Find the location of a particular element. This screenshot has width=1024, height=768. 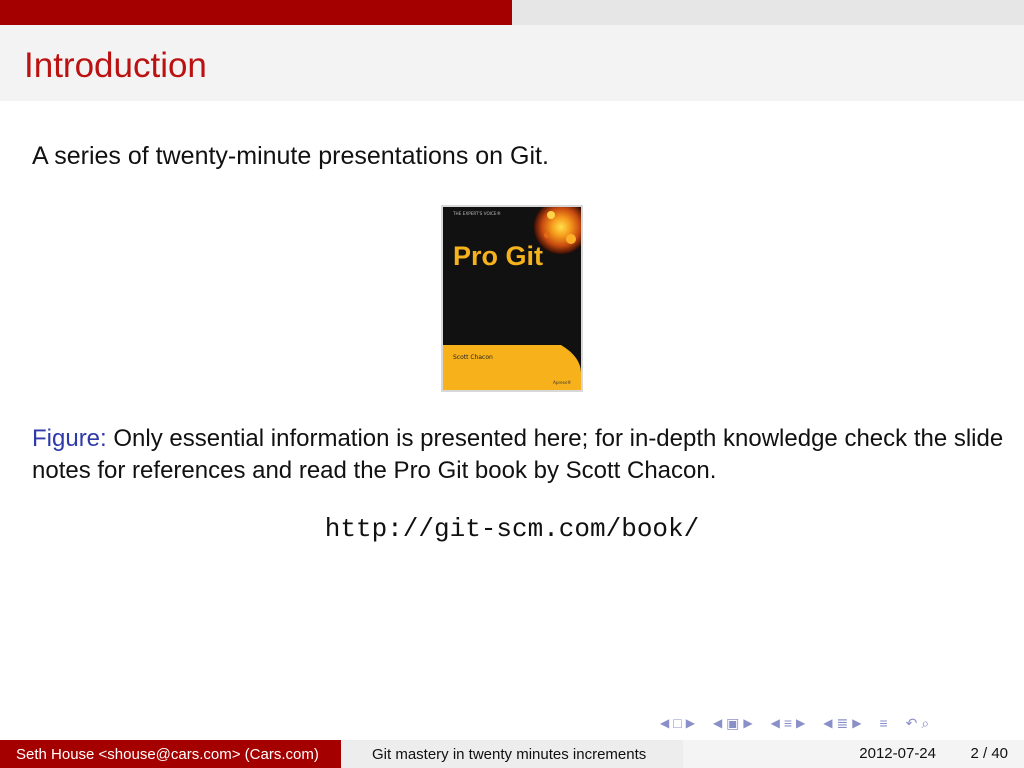

nav-subsection-icon: ▣ is located at coordinates (732, 723).